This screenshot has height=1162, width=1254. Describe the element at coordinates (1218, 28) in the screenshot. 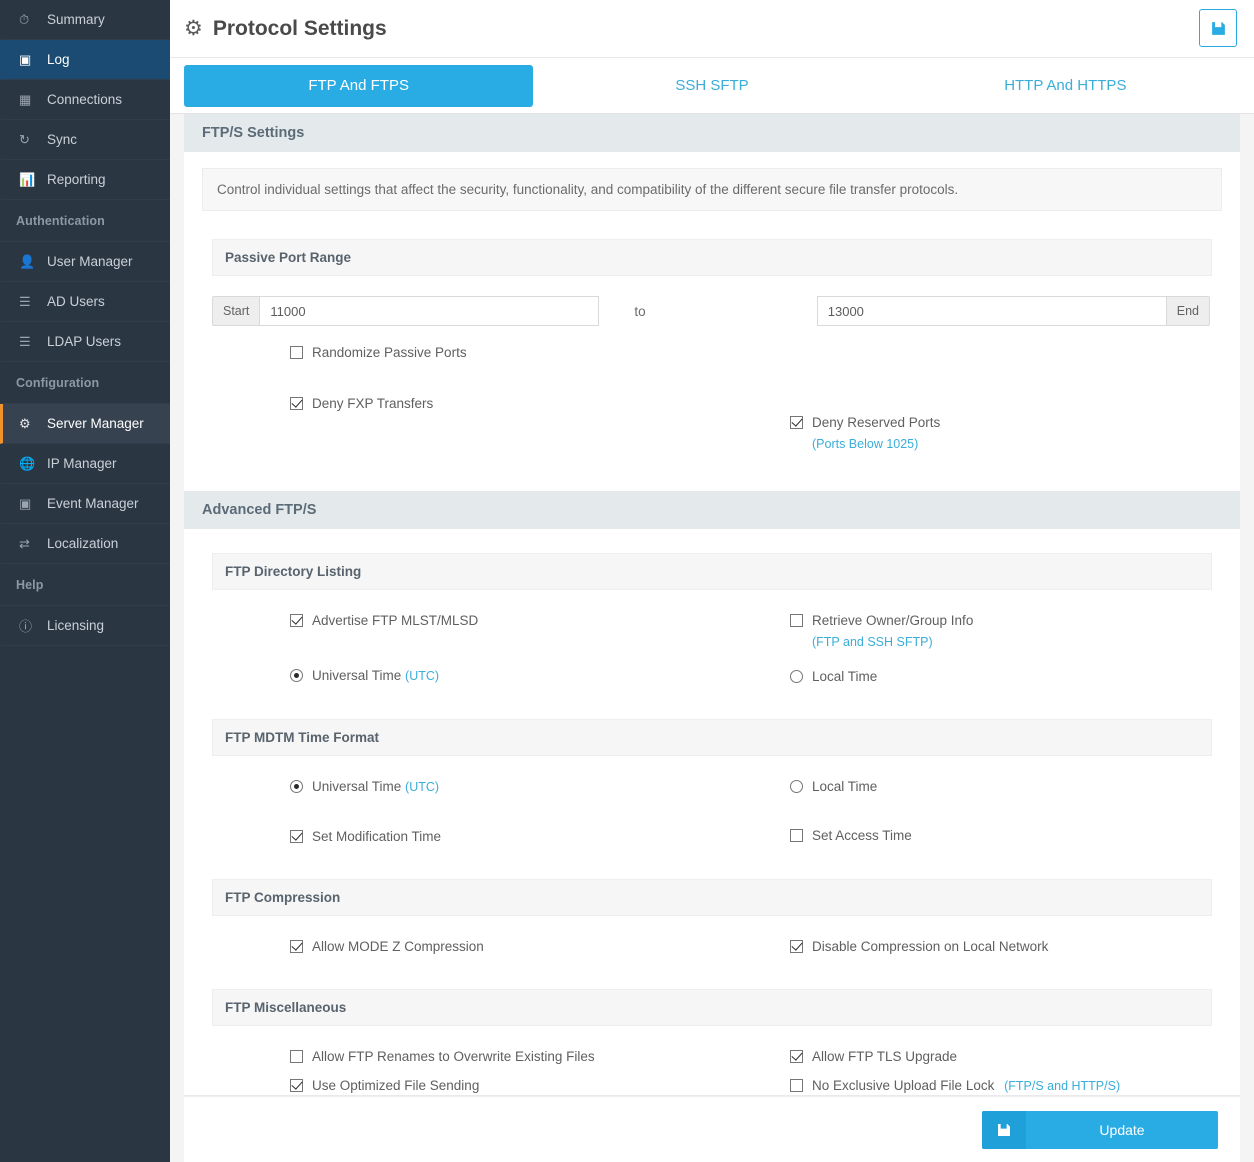

I see `save-settings-button` at that location.